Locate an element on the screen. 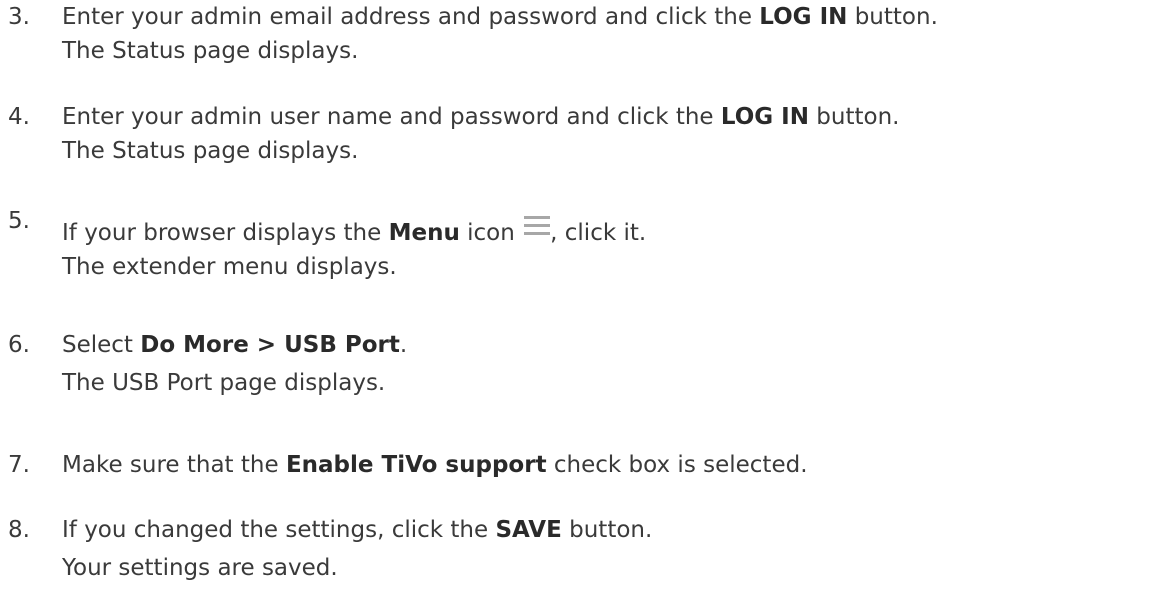  instruction-text: . is located at coordinates (403, 345).